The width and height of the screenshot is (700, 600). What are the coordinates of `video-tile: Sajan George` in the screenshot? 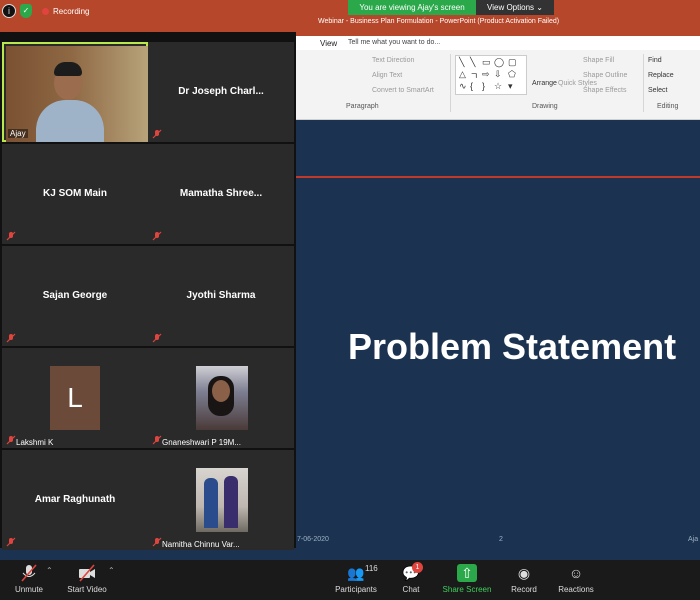 It's located at (75, 296).